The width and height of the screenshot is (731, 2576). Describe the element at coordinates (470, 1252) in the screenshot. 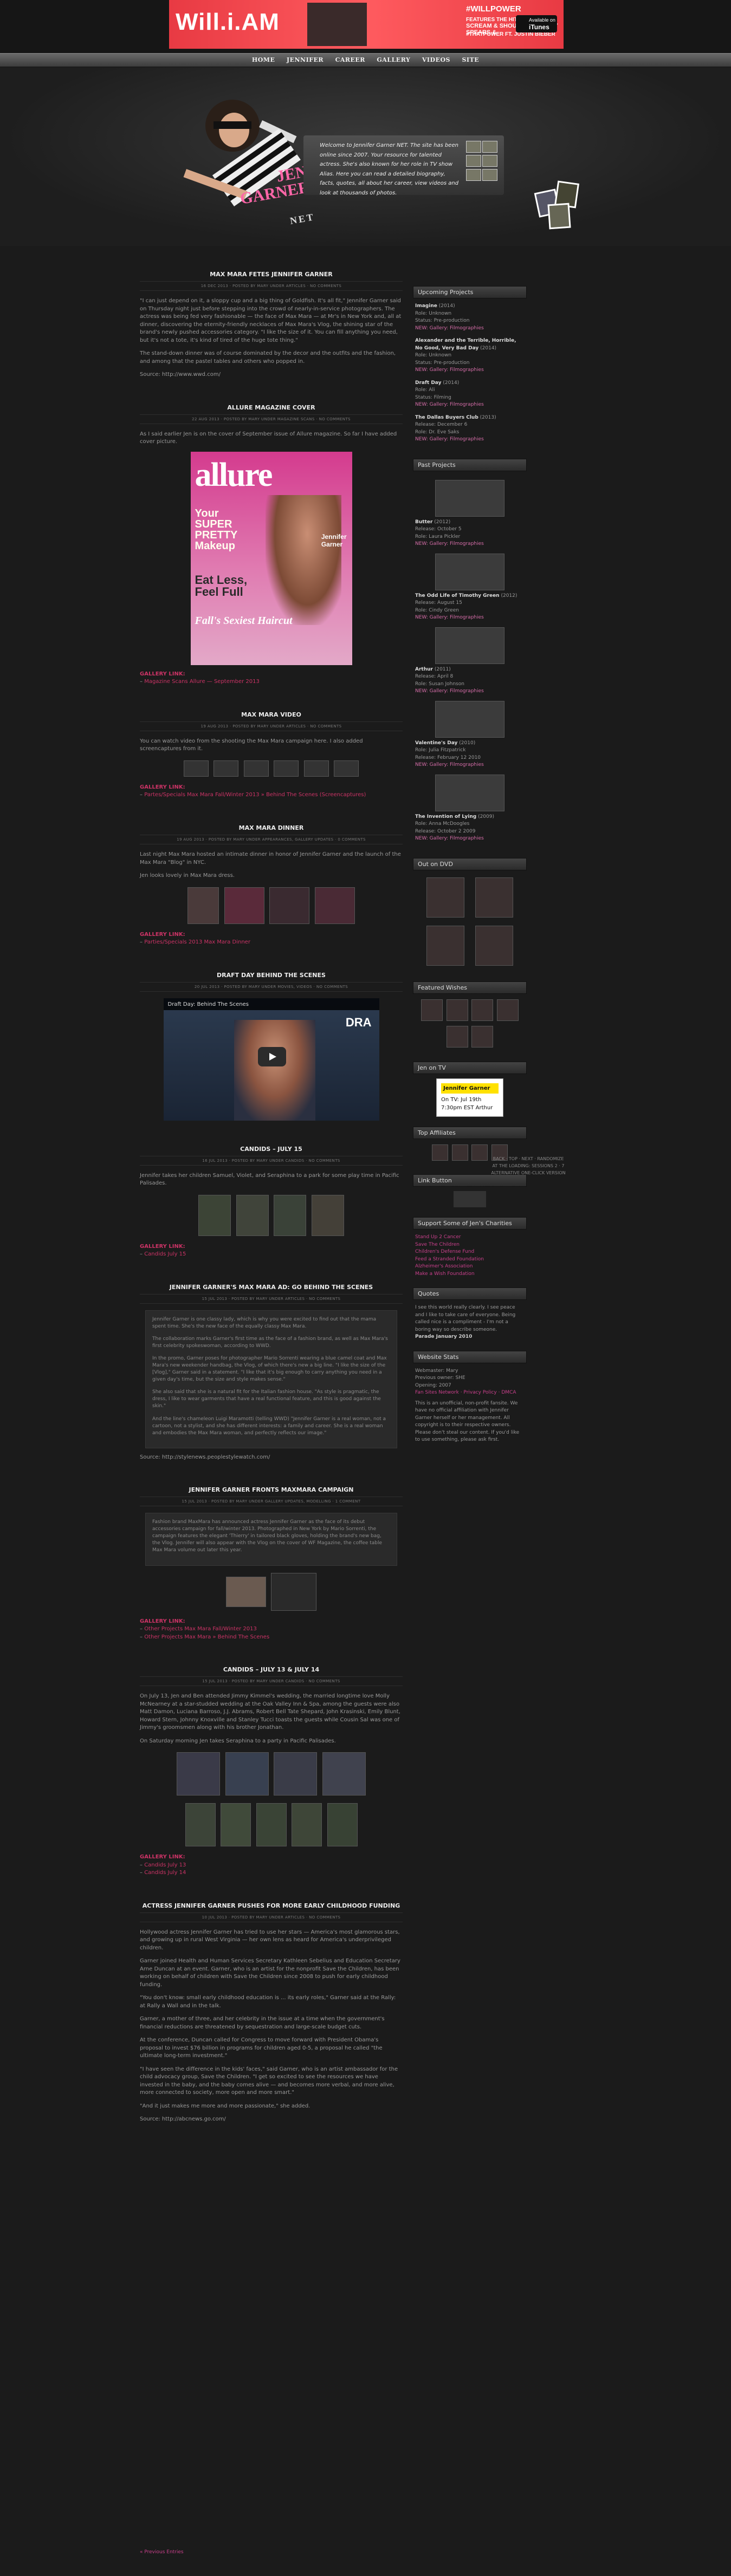

I see `charity-link: Children's Defense Fund` at that location.